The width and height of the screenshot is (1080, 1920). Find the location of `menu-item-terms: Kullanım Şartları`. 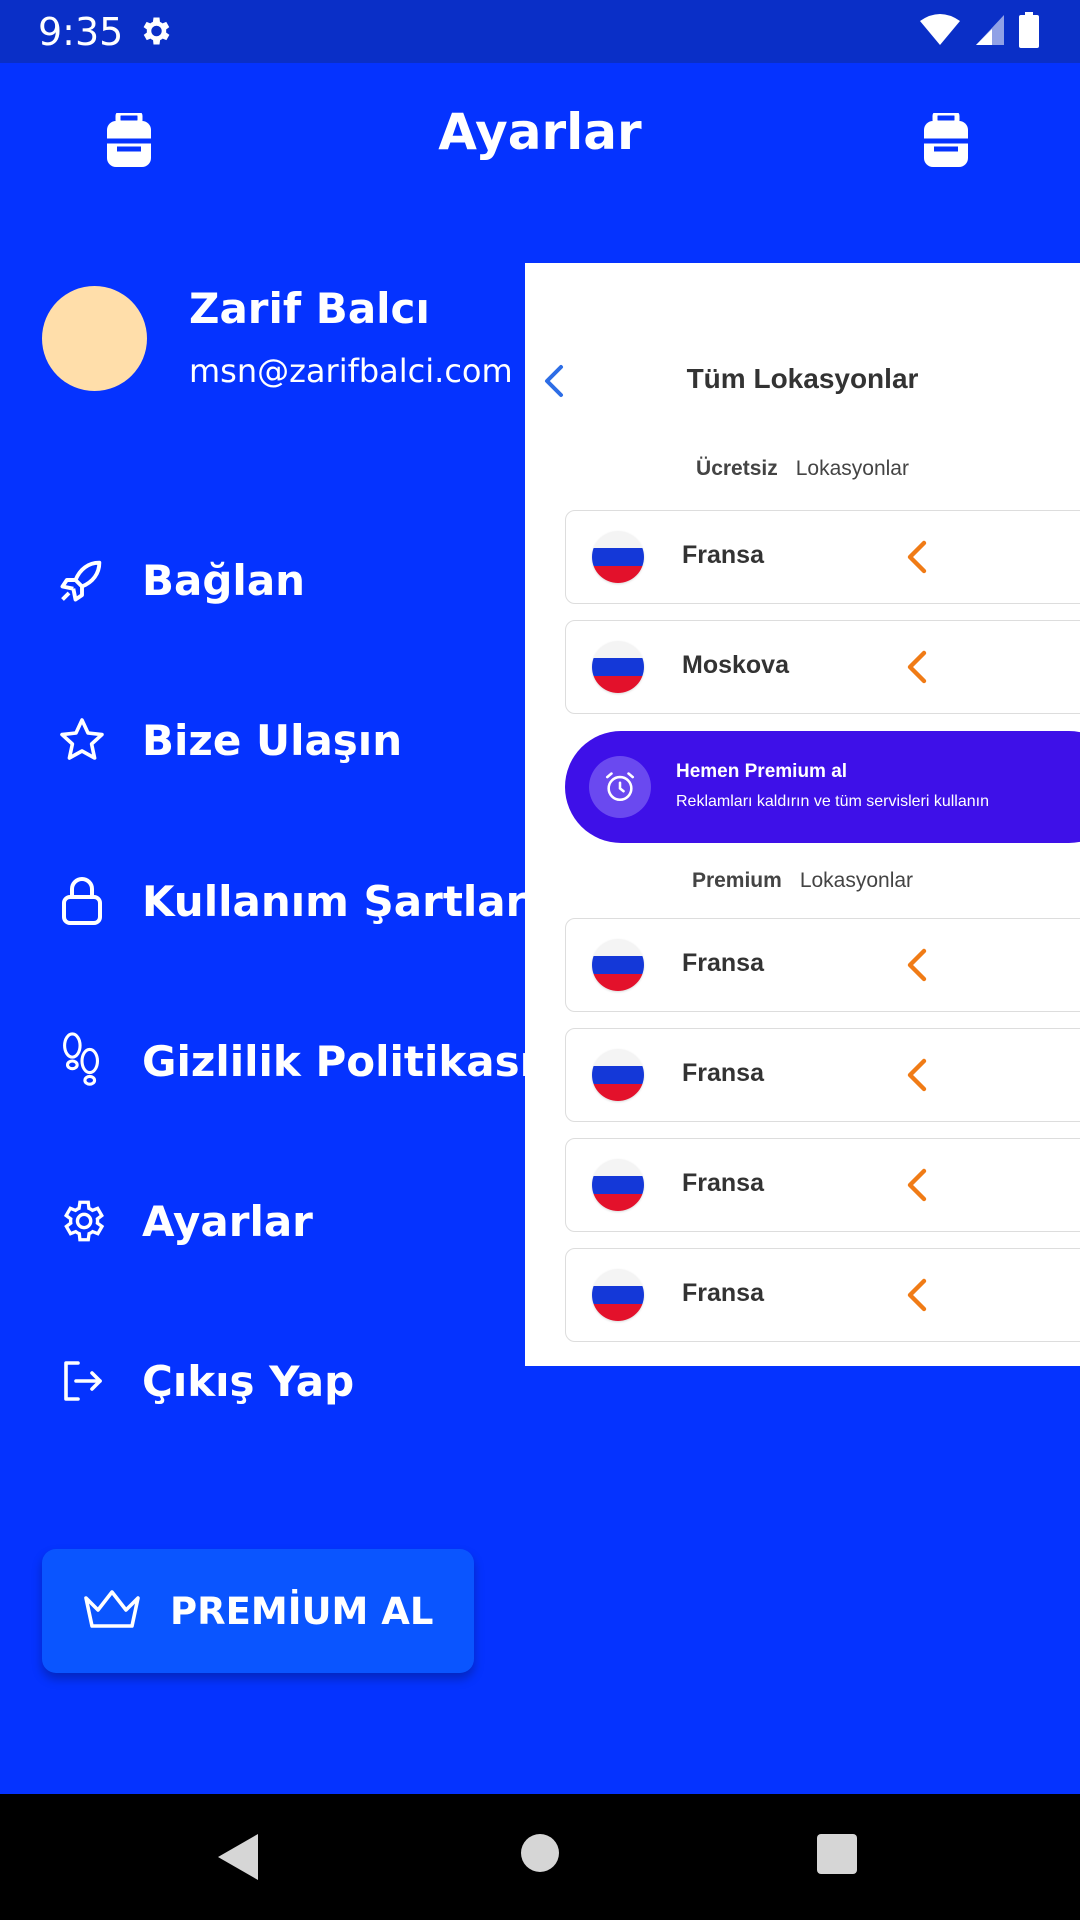

menu-item-terms: Kullanım Şartları is located at coordinates (296, 901).